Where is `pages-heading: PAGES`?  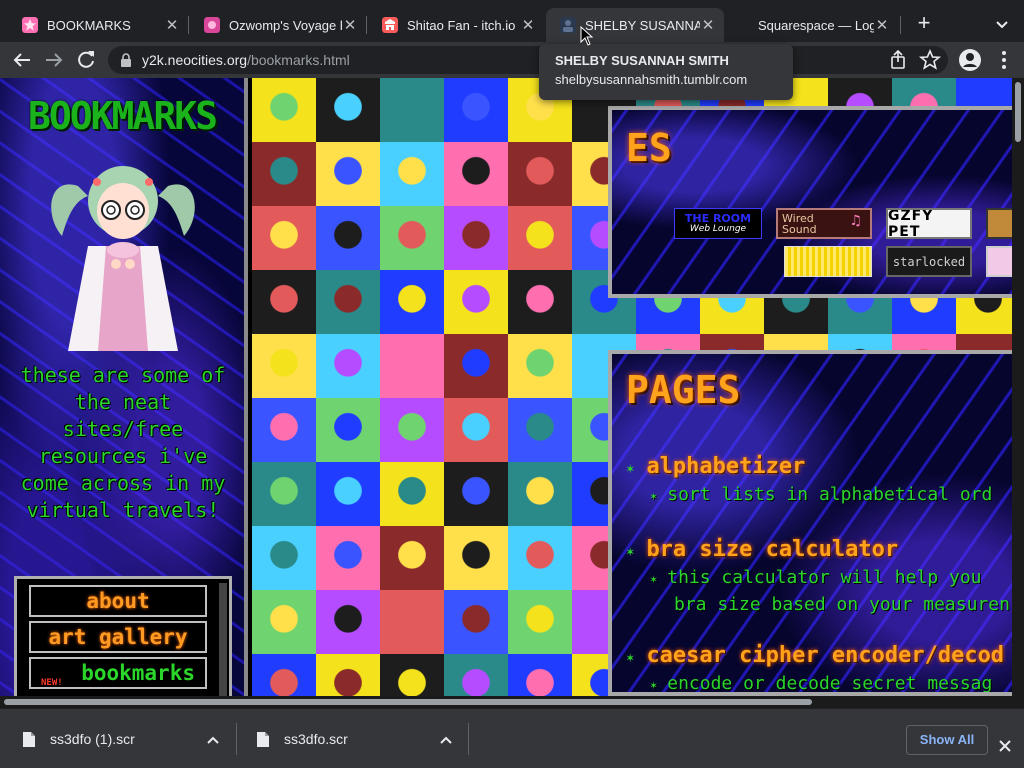
pages-heading: PAGES is located at coordinates (683, 390).